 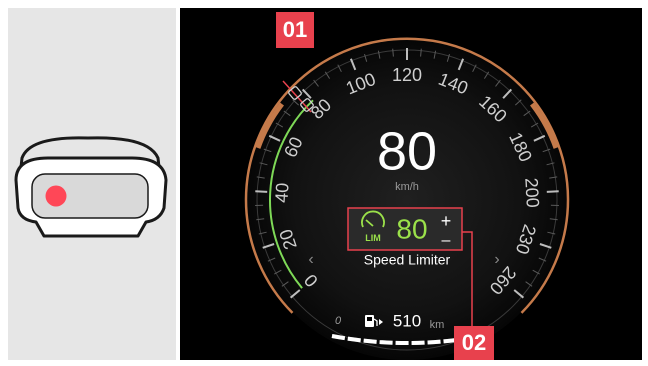 I want to click on tick-label-200: 200, so click(x=532, y=192).